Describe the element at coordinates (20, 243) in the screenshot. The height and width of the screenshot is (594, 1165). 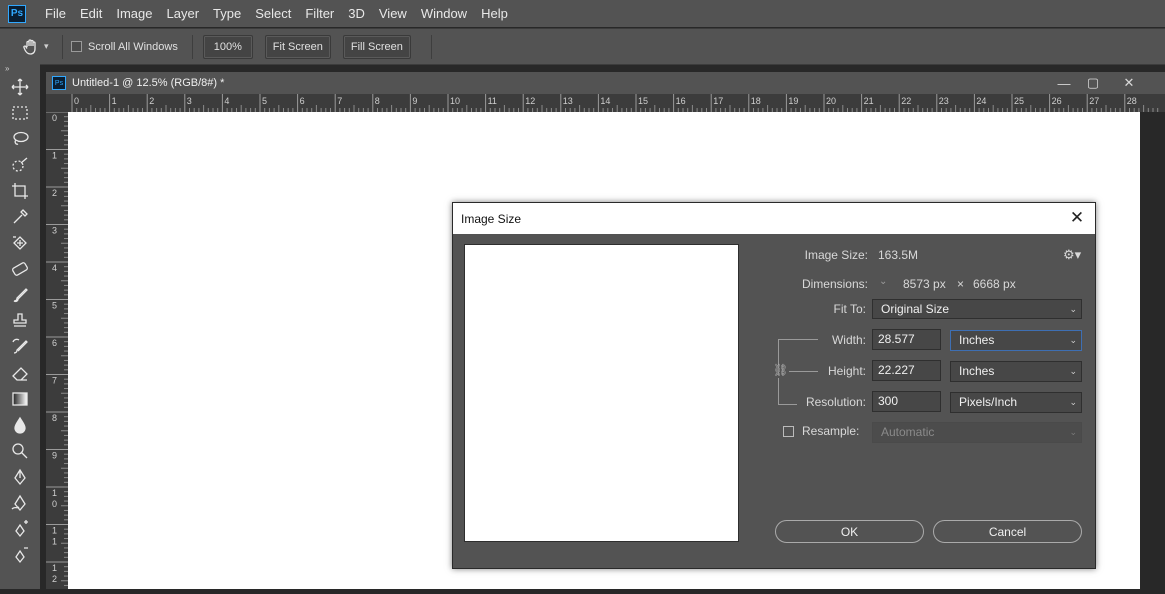
I see `healing-brush-icon` at that location.